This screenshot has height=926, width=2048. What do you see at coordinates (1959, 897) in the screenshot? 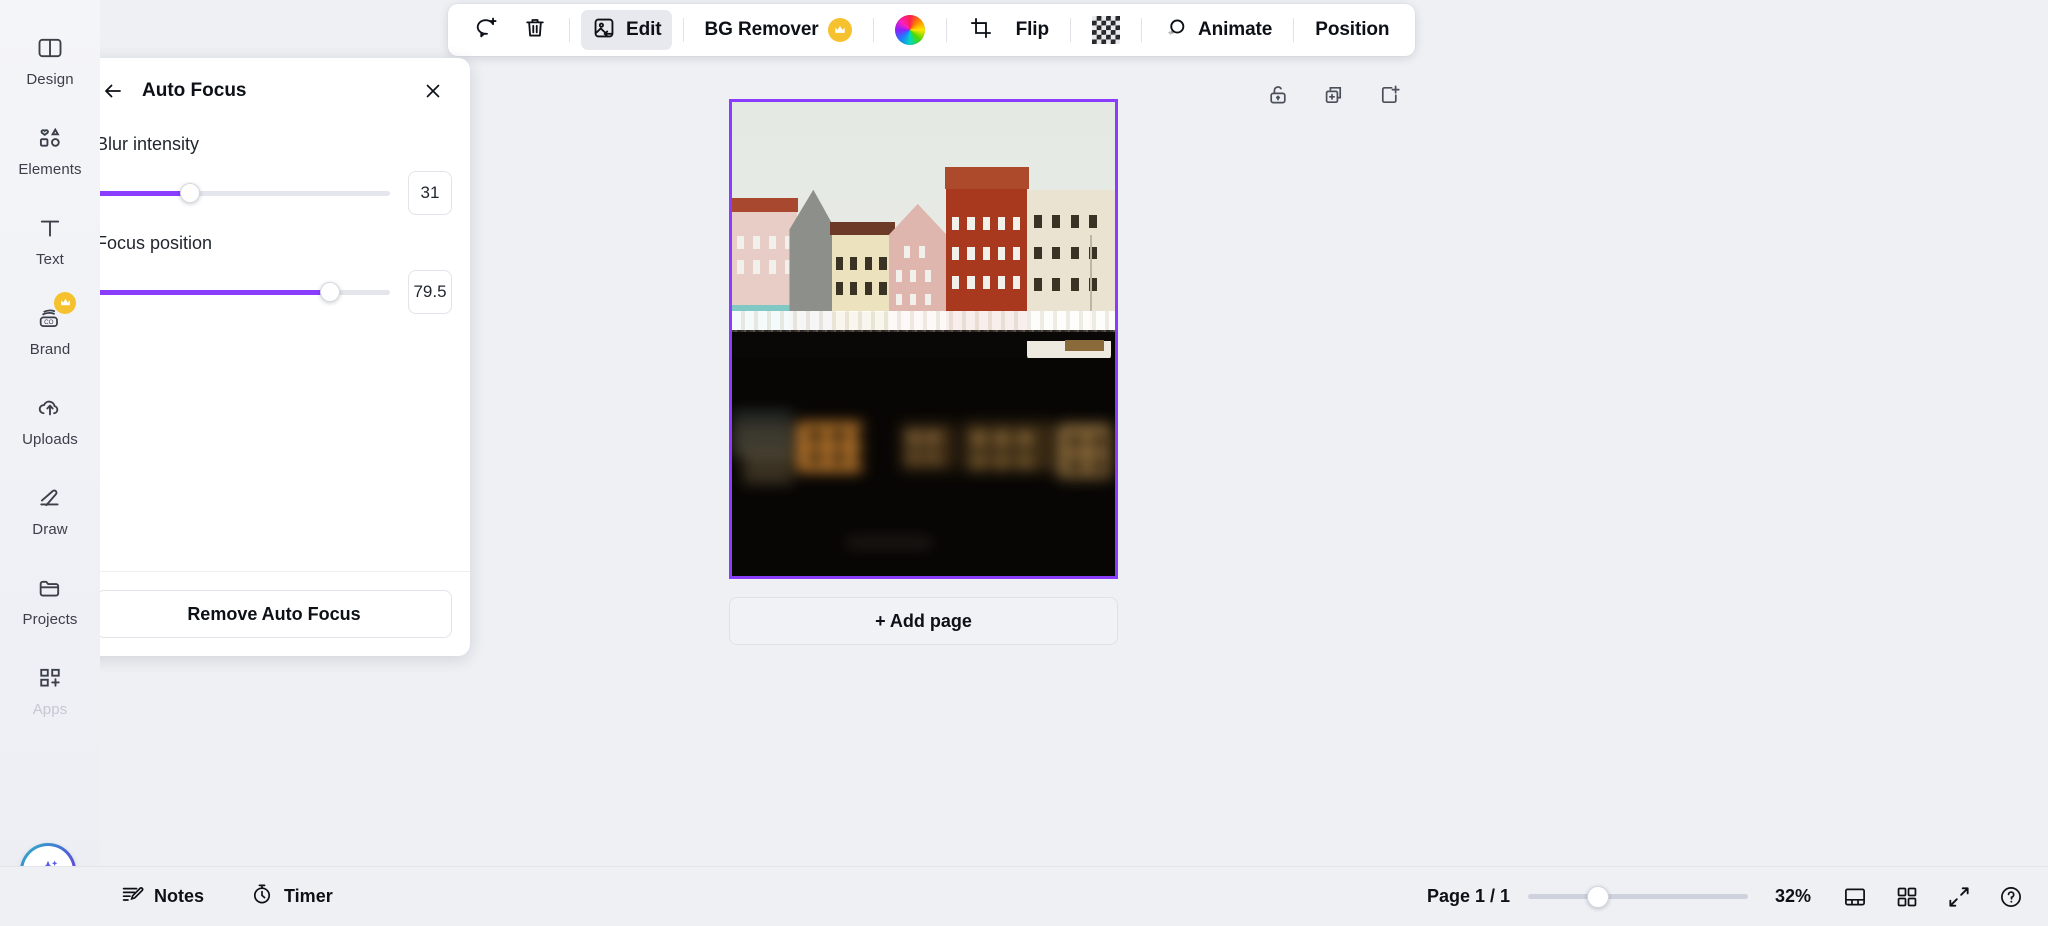
I see `fullscreen-icon` at bounding box center [1959, 897].